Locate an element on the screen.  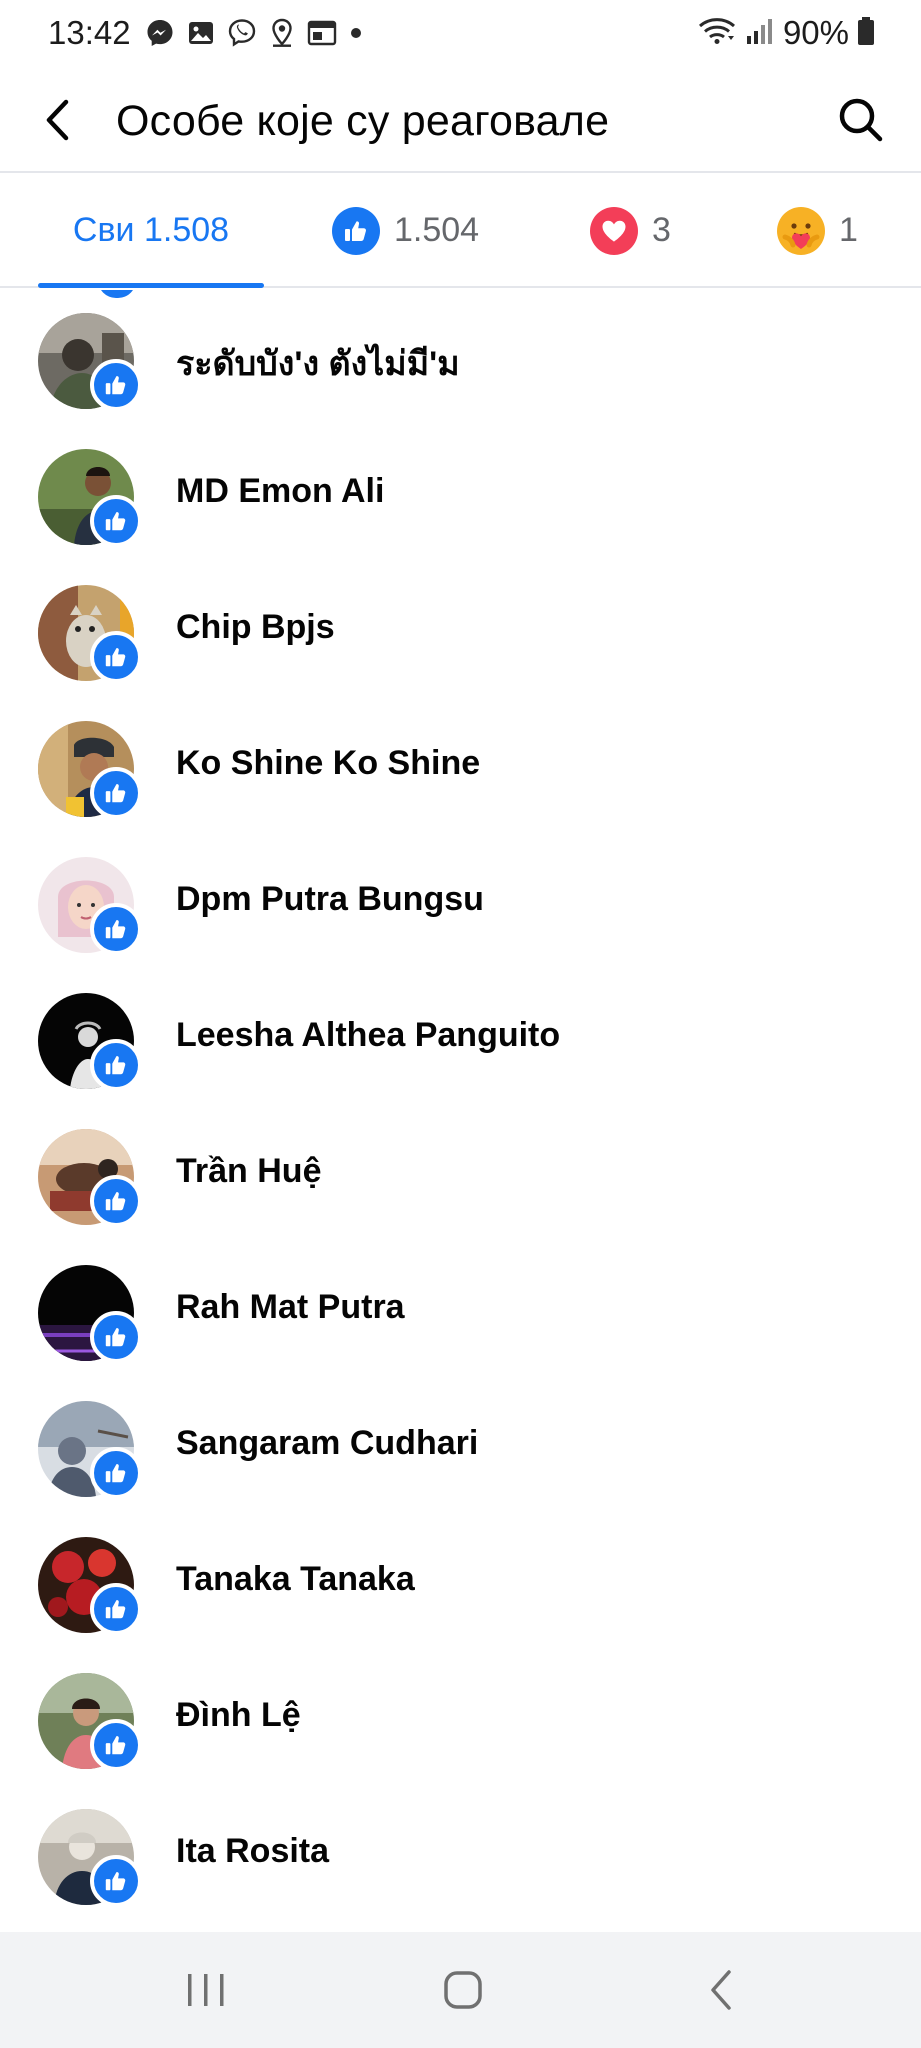
list-item: ระดับบัง'ง ตังไม่มี'ม is located at coordinates (460, 358).